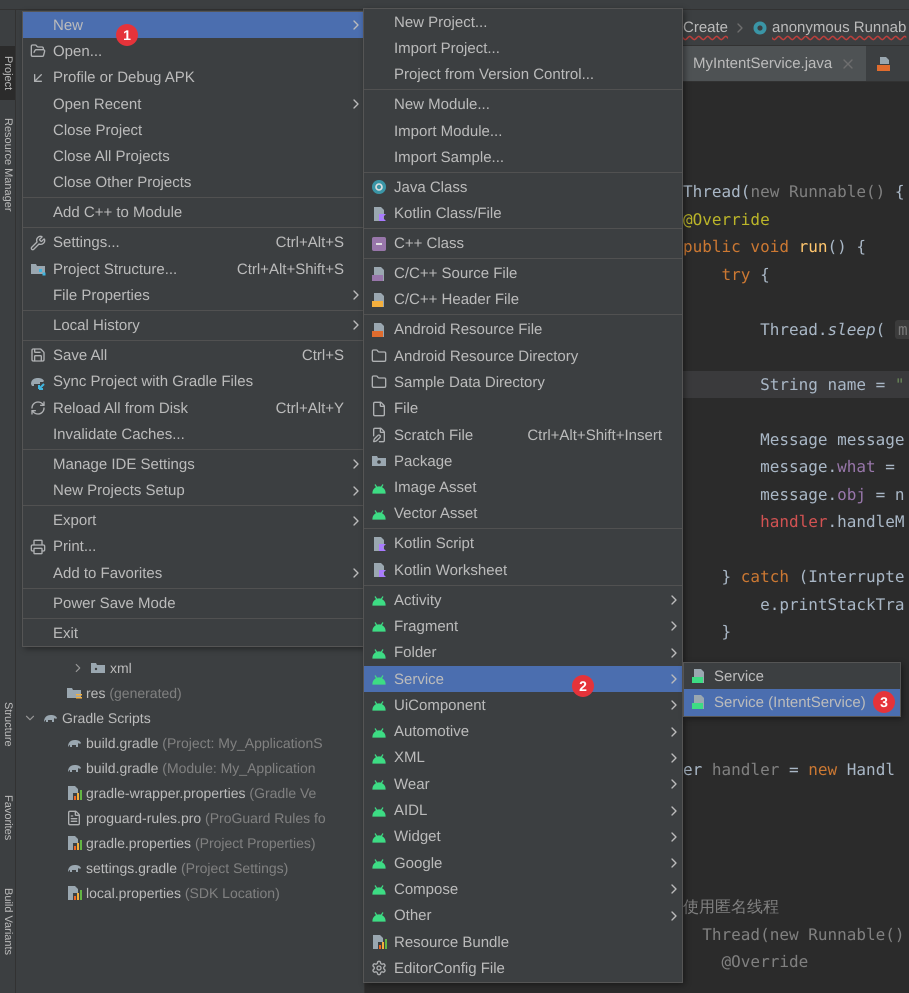 Image resolution: width=909 pixels, height=993 pixels. I want to click on menu-item: C/C++ Source File, so click(523, 273).